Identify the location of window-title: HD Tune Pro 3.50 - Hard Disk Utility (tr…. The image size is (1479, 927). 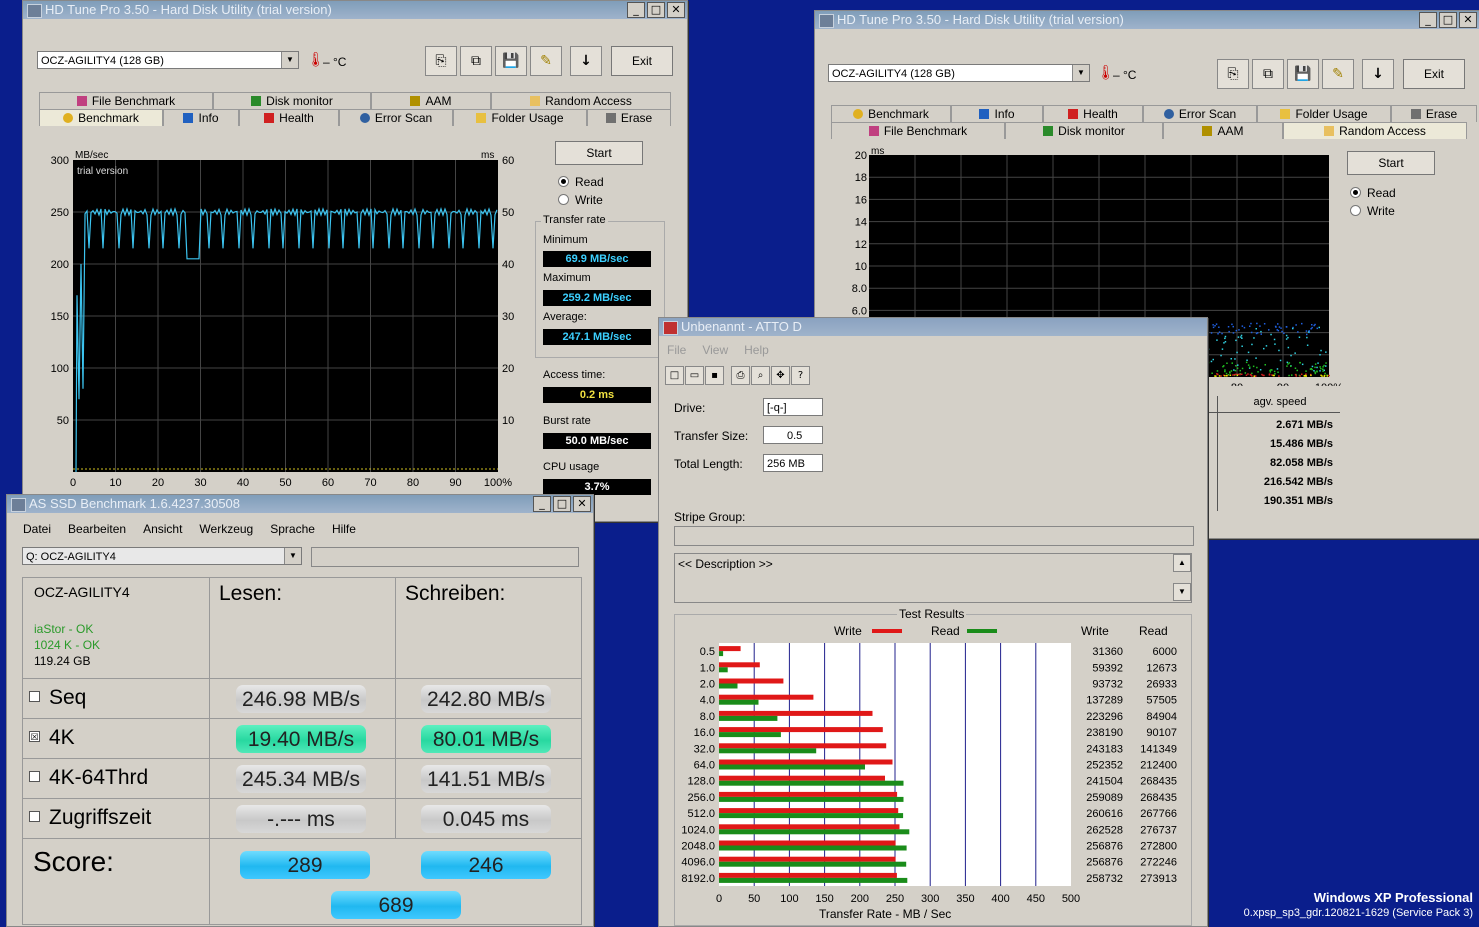
(980, 19).